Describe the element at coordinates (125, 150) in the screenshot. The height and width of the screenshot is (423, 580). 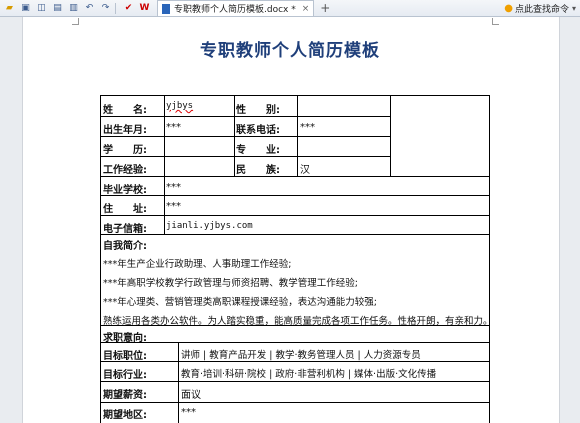
I see `education-label: 学 历:` at that location.